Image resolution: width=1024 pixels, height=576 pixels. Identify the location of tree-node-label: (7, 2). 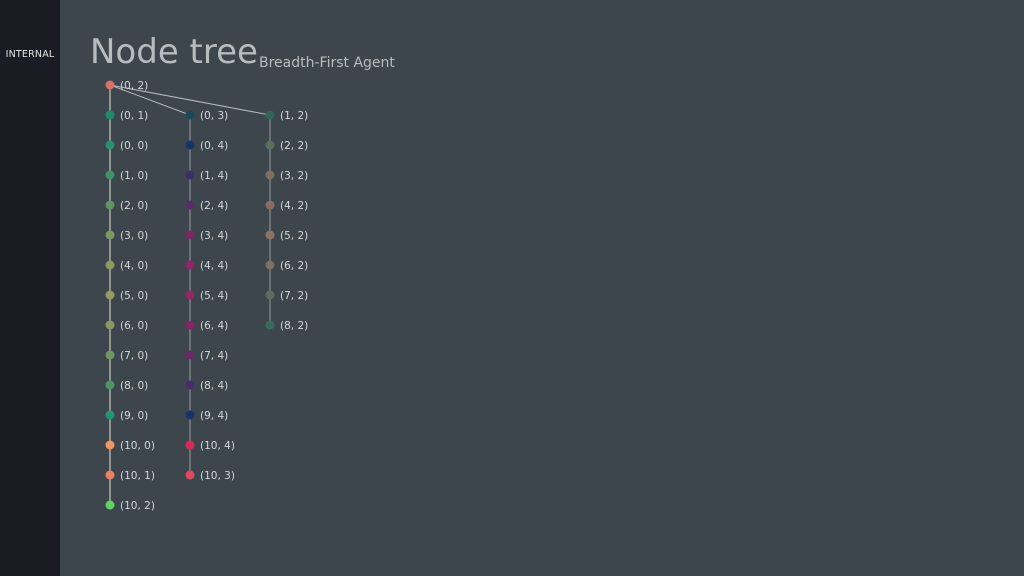
(294, 296).